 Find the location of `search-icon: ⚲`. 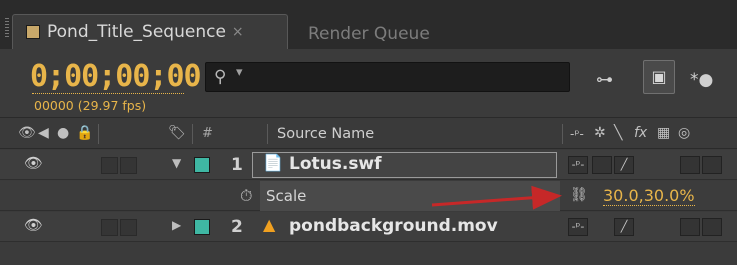

search-icon: ⚲ is located at coordinates (220, 77).